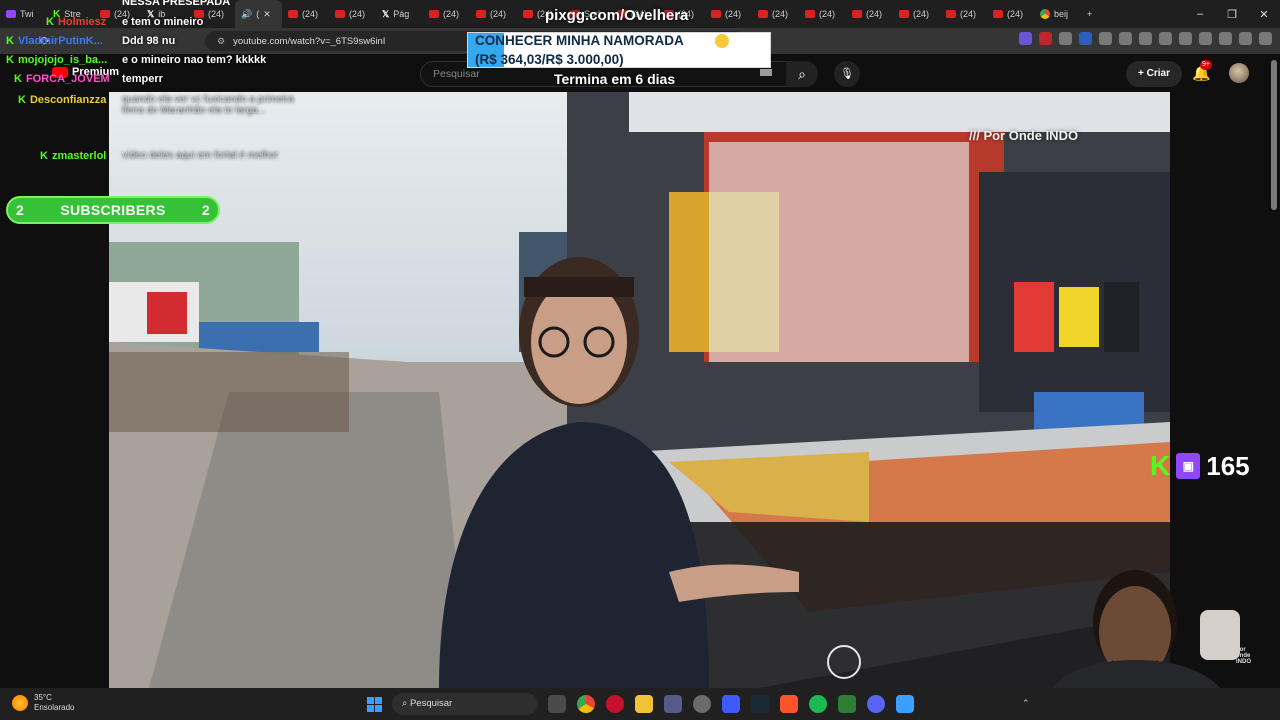 The image size is (1280, 720). I want to click on start-button, so click(374, 704).